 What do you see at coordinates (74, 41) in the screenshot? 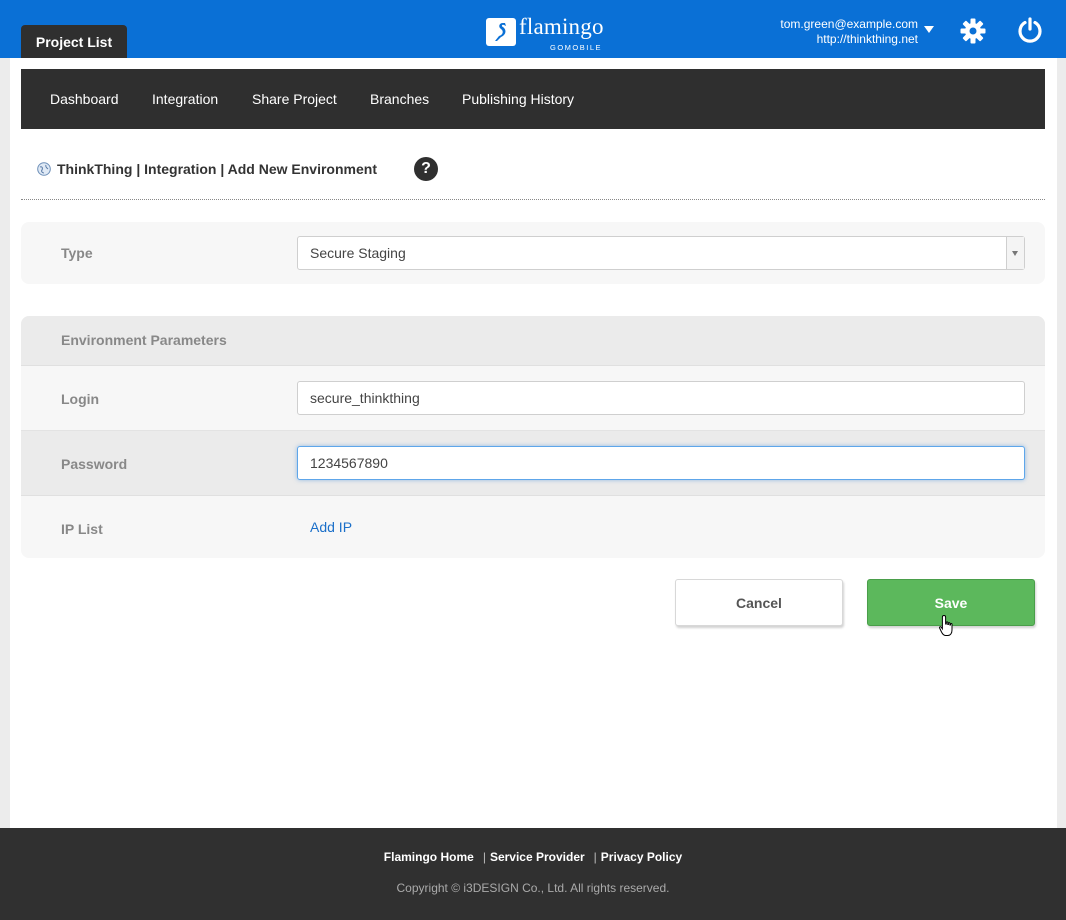
I see `project-list-tab: Project List` at bounding box center [74, 41].